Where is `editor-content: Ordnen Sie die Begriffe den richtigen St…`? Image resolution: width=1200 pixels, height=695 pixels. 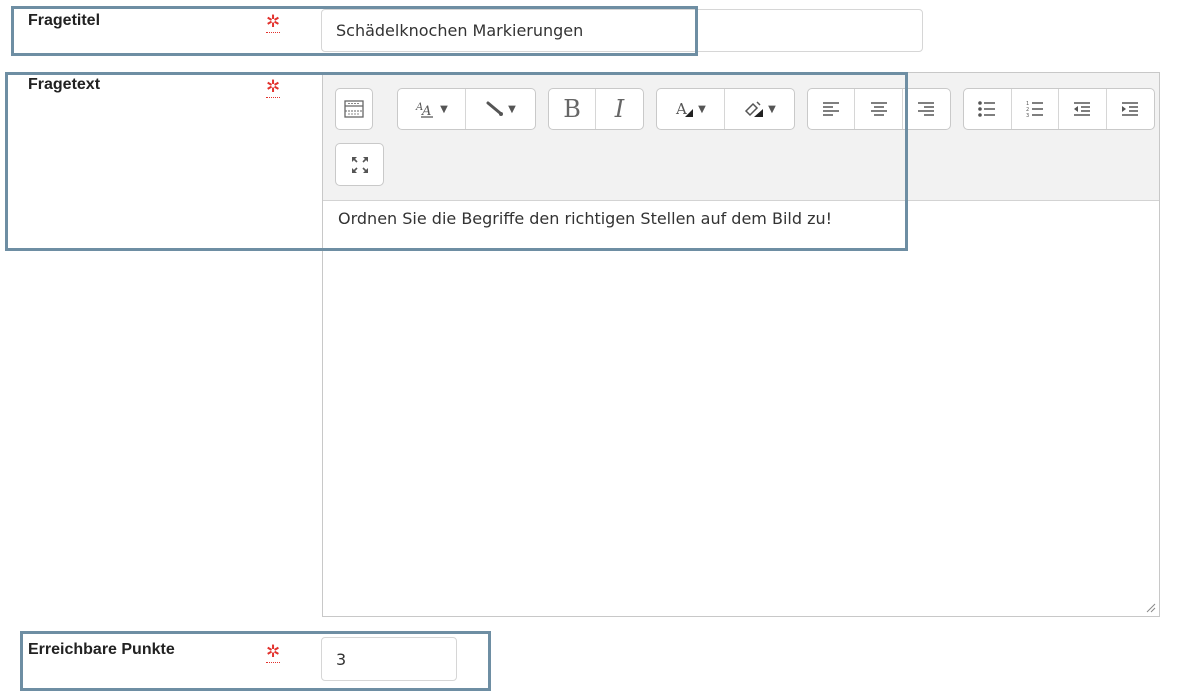 editor-content: Ordnen Sie die Begriffe den richtigen St… is located at coordinates (585, 218).